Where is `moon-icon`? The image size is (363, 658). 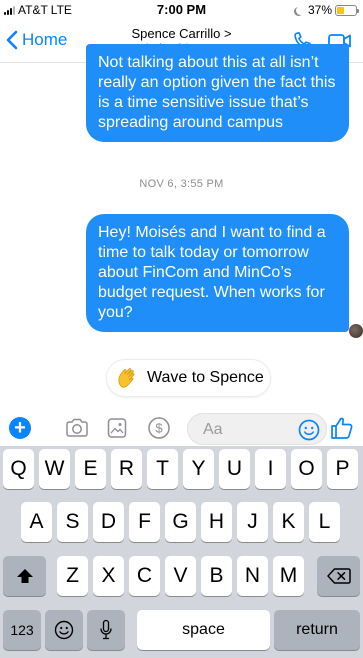
moon-icon is located at coordinates (300, 10).